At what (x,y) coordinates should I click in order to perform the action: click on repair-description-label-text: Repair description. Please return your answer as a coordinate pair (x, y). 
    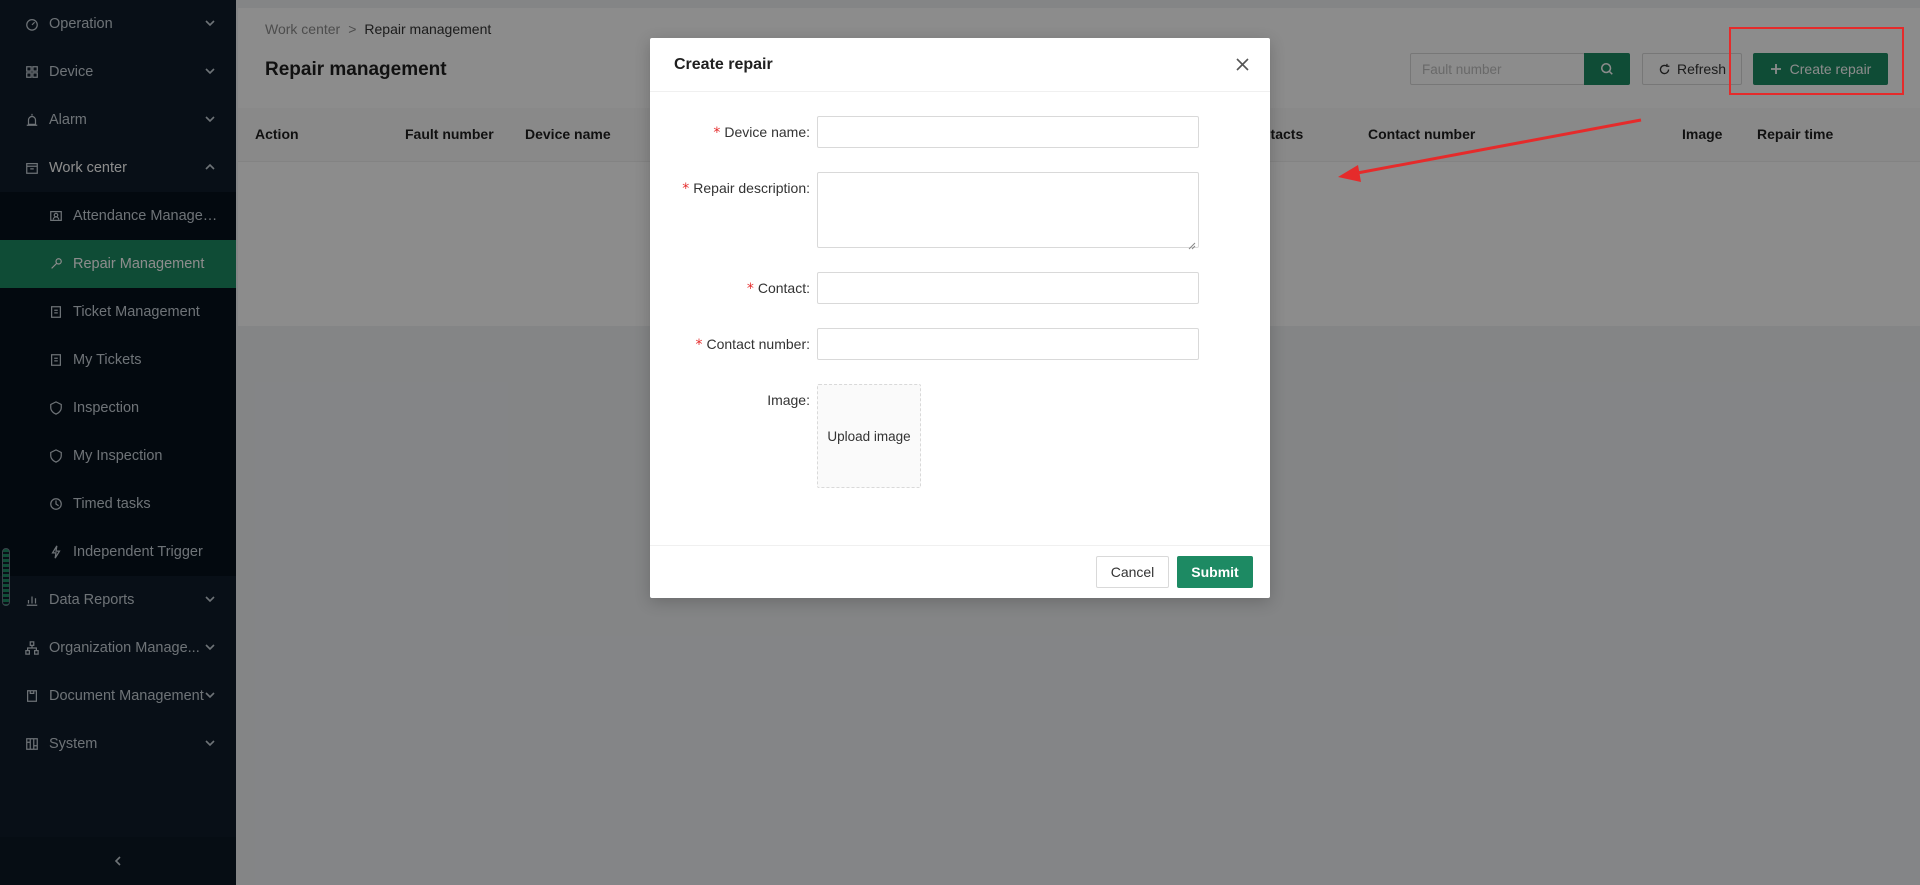
    Looking at the image, I should click on (750, 188).